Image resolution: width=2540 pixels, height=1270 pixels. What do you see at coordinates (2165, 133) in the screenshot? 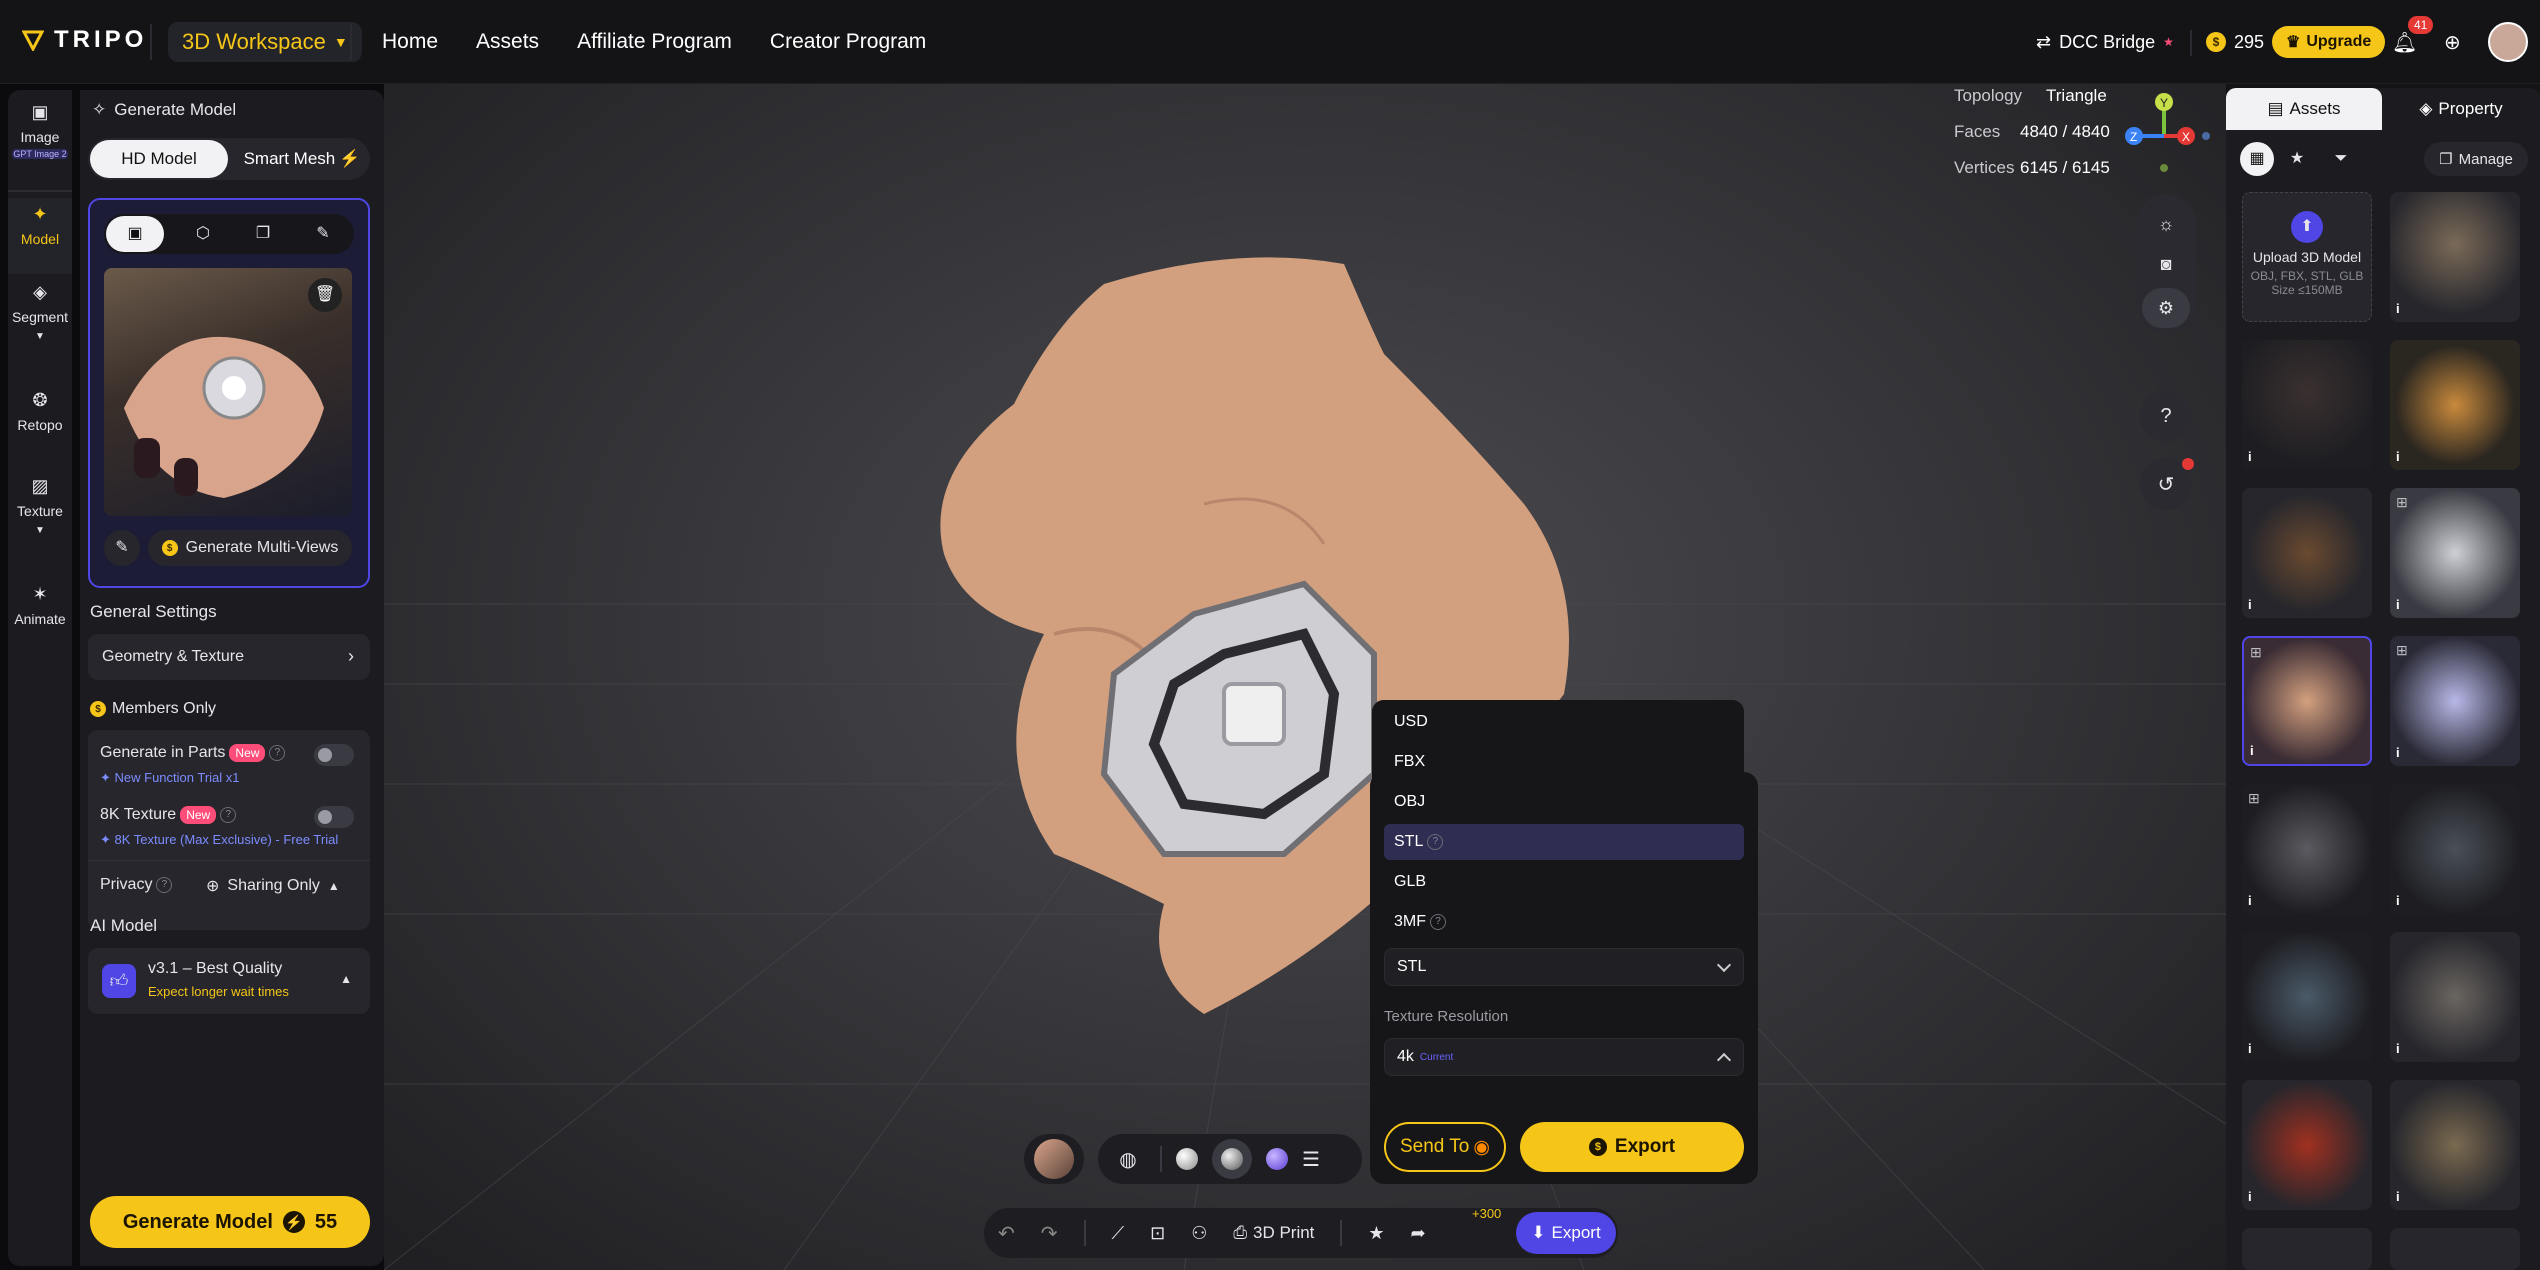
I see `axis-gizmo: Y Z X` at bounding box center [2165, 133].